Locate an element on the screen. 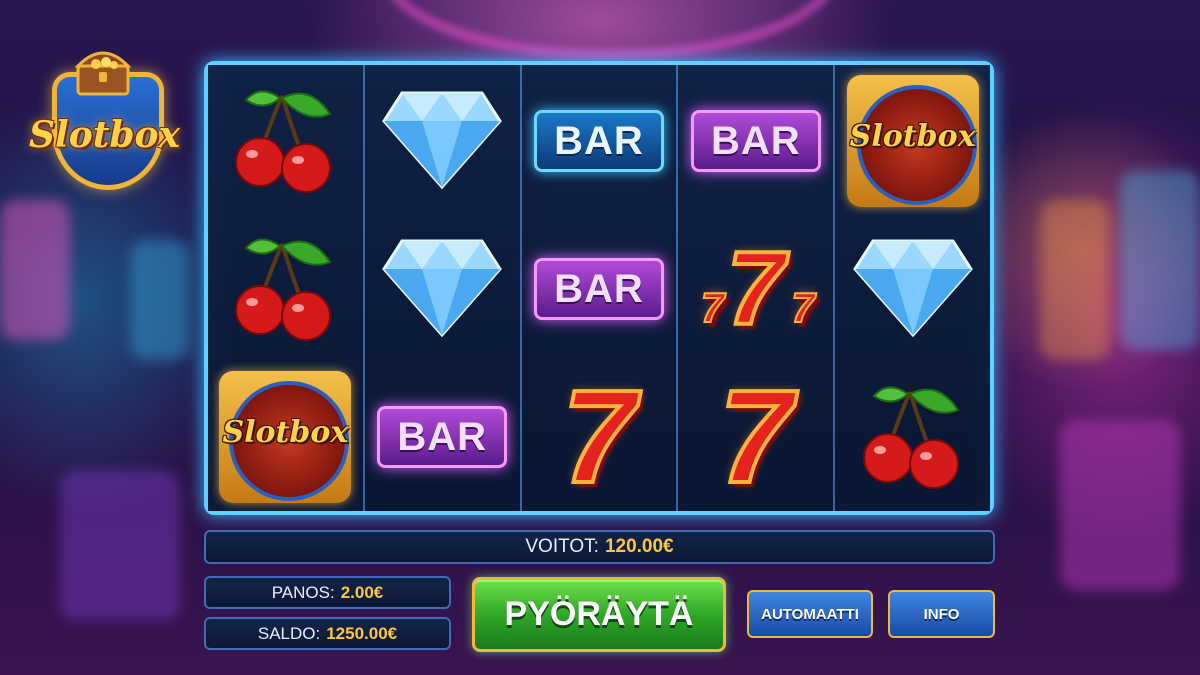  treasure-chest-icon is located at coordinates (103, 73).